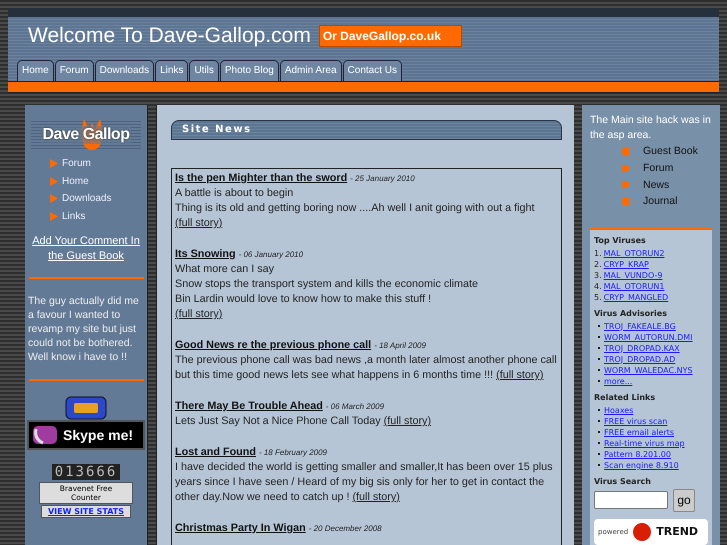 The width and height of the screenshot is (727, 545). What do you see at coordinates (641, 465) in the screenshot?
I see `related-link: Scan engine 8.910` at bounding box center [641, 465].